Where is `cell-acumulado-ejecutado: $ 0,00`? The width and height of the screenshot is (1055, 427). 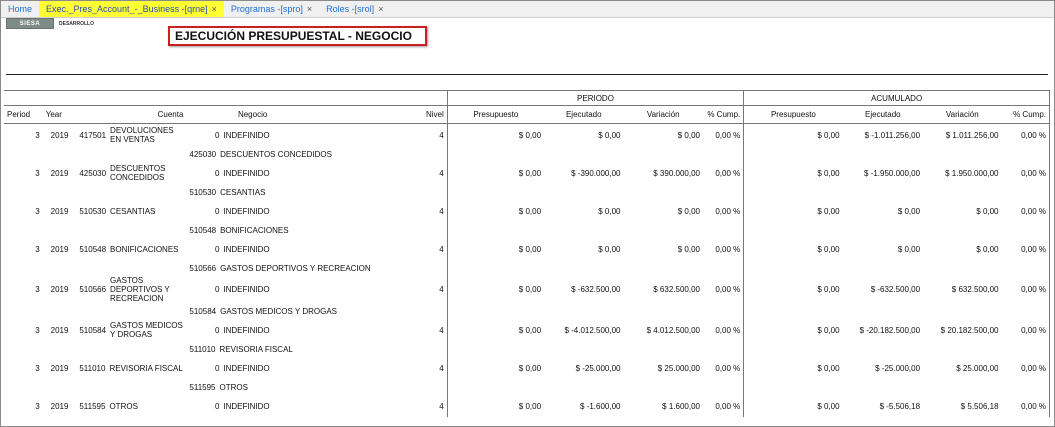 cell-acumulado-ejecutado: $ 0,00 is located at coordinates (909, 211).